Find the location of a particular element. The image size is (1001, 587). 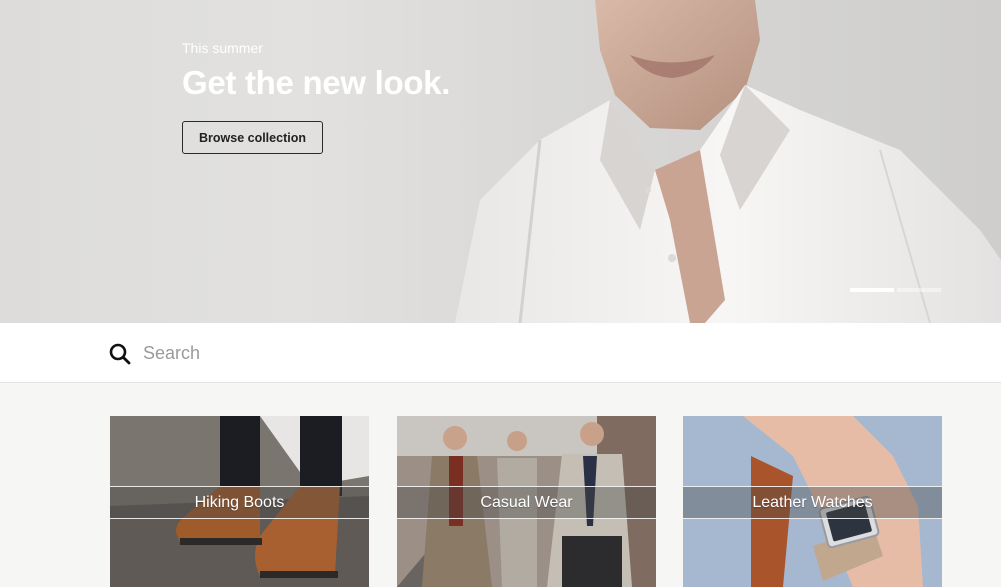

category-label-band: Leather Watches is located at coordinates (812, 502).